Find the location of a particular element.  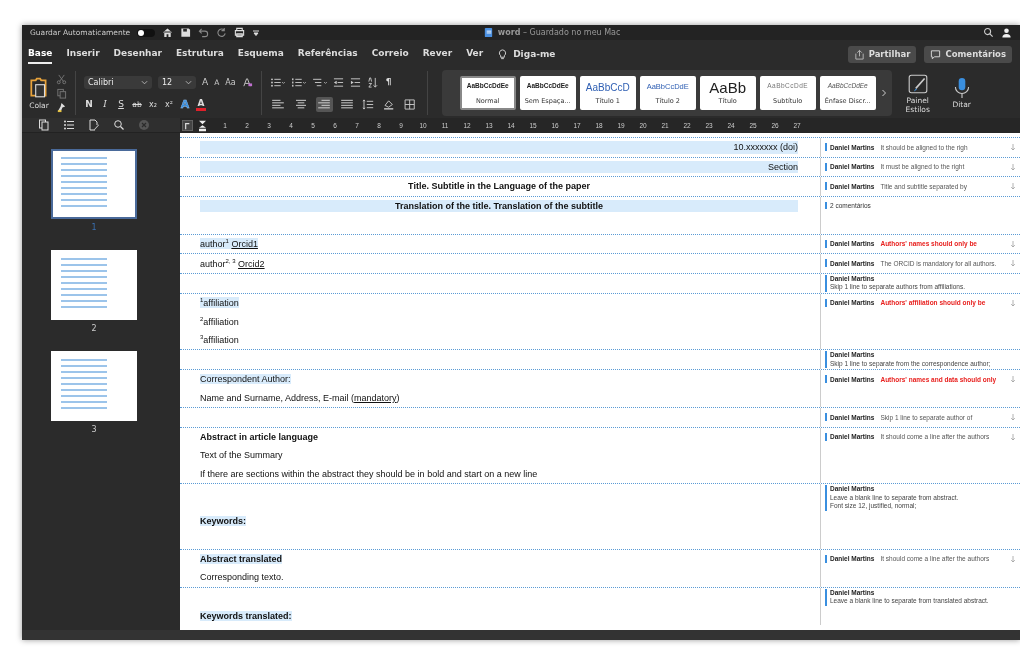

numbering-icon is located at coordinates (298, 82).